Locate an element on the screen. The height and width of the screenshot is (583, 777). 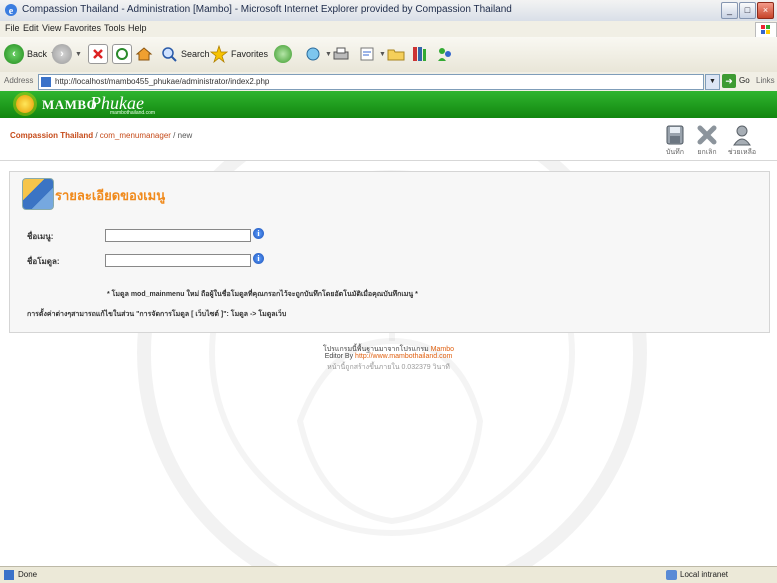
logo-mambo: MAMBO is located at coordinates (70, 104).